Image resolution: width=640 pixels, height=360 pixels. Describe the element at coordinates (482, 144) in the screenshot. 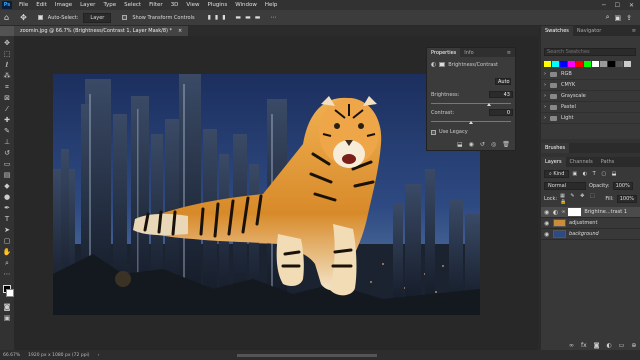

I see `reset-icon: ↺` at that location.